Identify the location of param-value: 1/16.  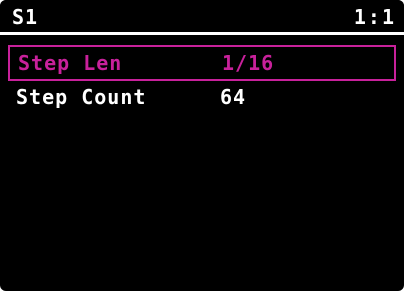
(248, 63).